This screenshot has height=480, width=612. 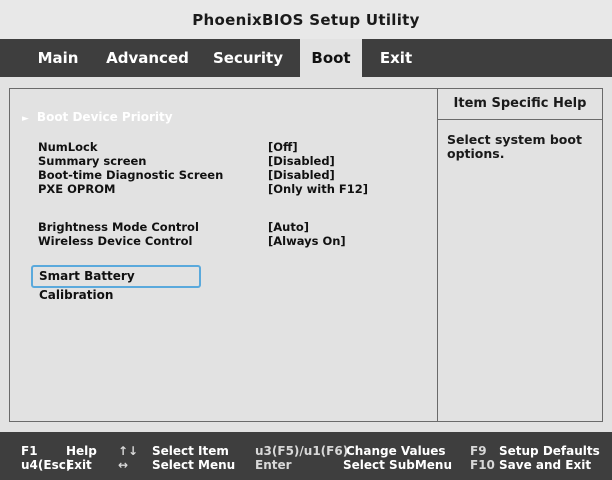 What do you see at coordinates (190, 451) in the screenshot?
I see `updown-label: Select Item` at bounding box center [190, 451].